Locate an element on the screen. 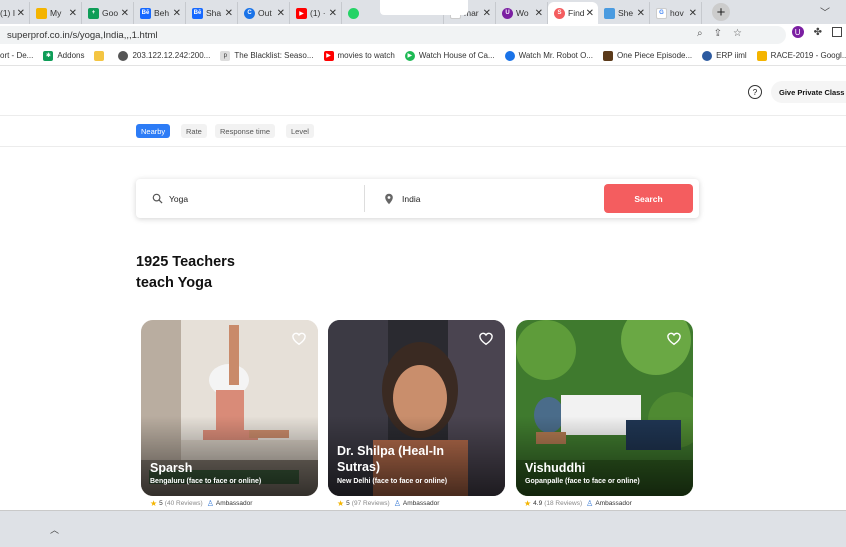 This screenshot has height=547, width=846. bookmark-folder is located at coordinates (101, 55).